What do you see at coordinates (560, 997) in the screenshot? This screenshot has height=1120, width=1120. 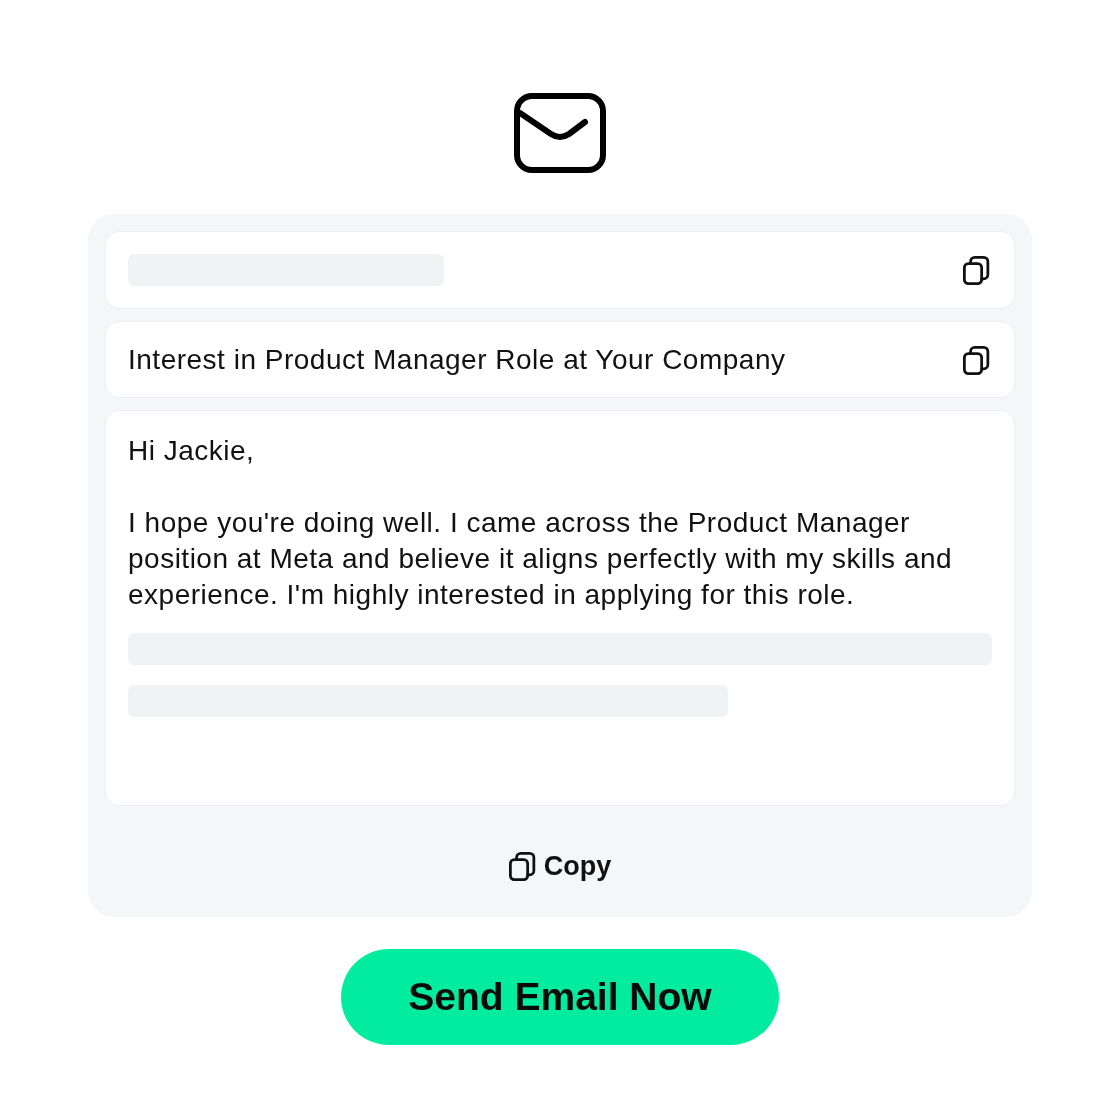 I see `send-email-button: Send Email Now` at bounding box center [560, 997].